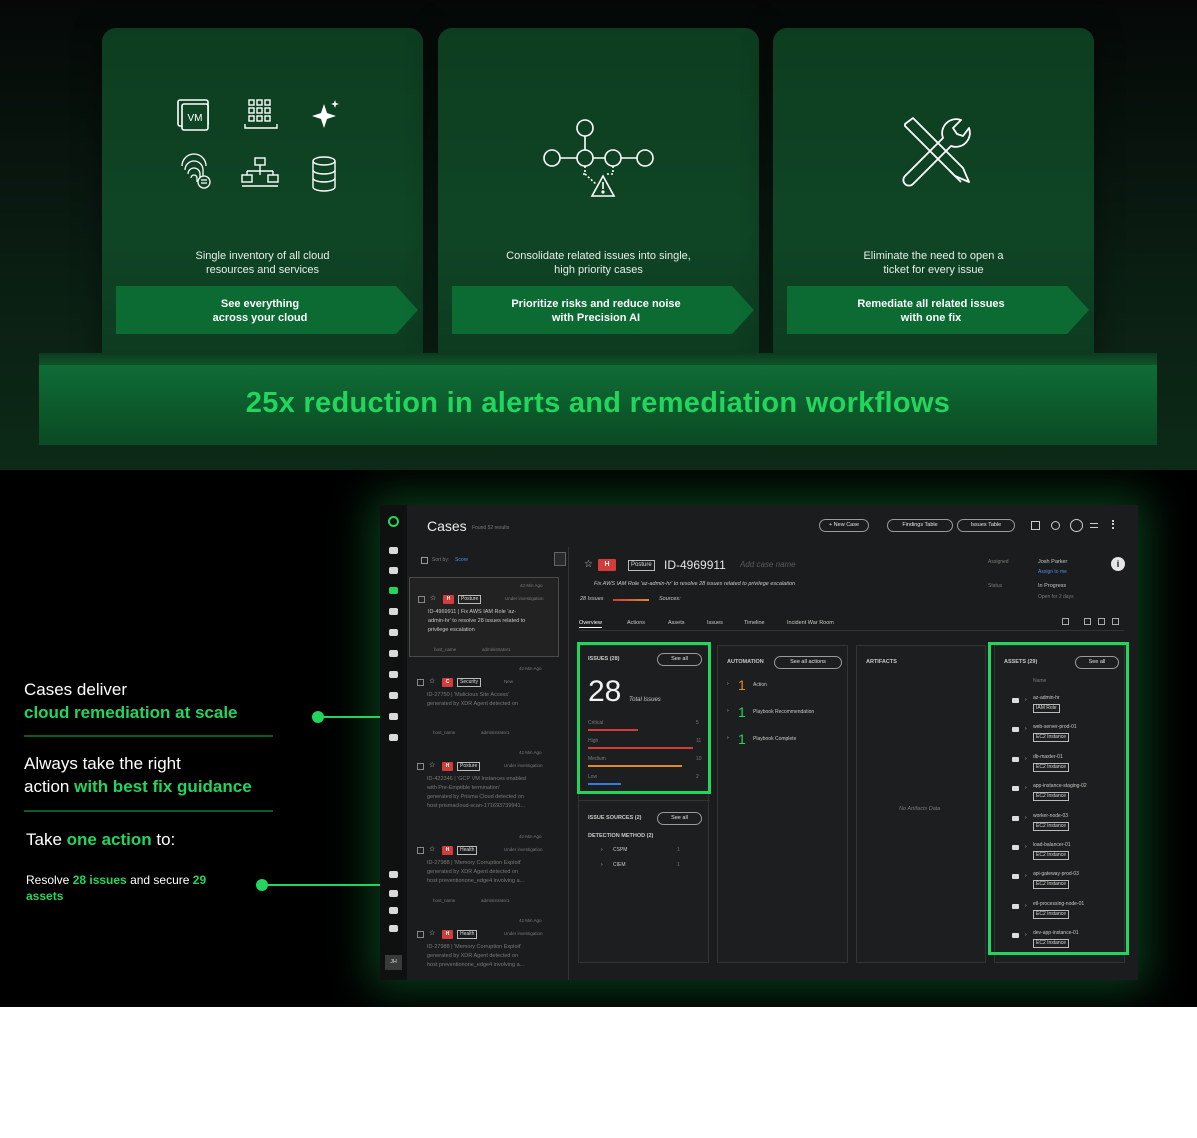  What do you see at coordinates (768, 564) in the screenshot?
I see `case-name-input: Add case name` at bounding box center [768, 564].